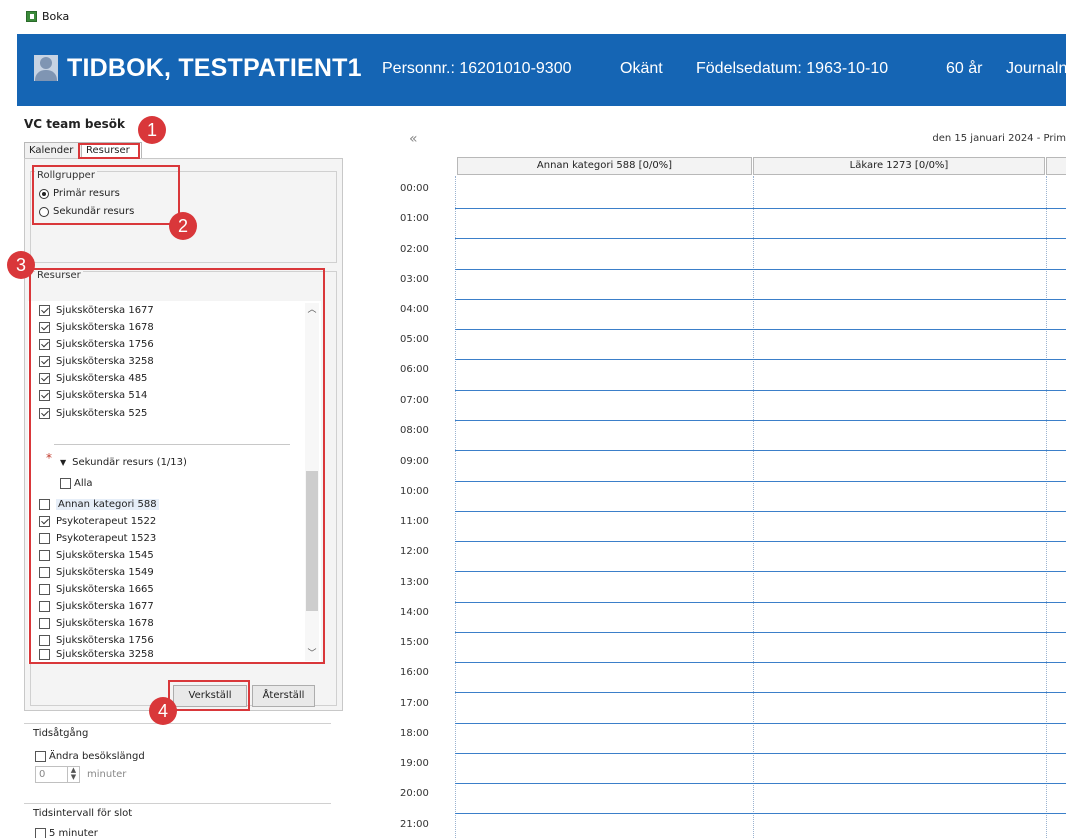 The width and height of the screenshot is (1066, 838). I want to click on callout-badge-3: 3, so click(21, 265).